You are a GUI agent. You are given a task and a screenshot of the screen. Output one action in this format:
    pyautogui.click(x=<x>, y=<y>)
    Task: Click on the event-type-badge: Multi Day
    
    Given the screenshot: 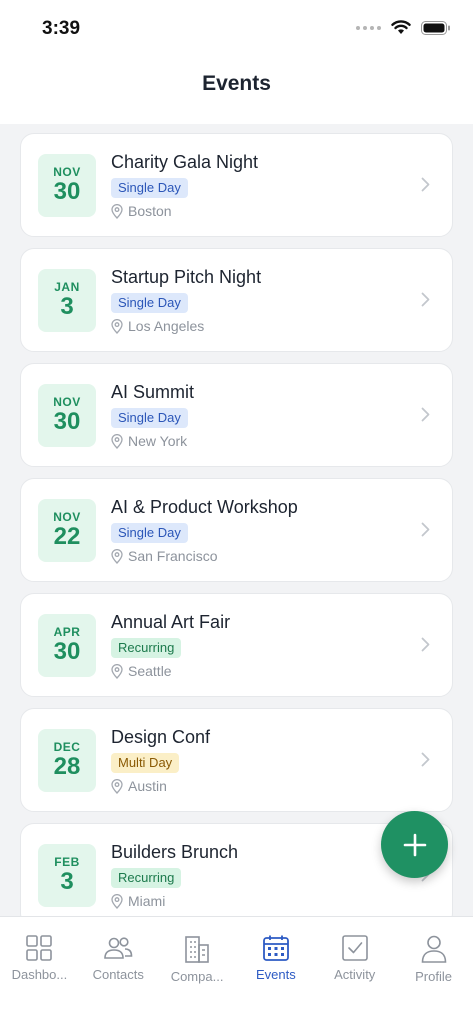 What is the action you would take?
    pyautogui.click(x=145, y=763)
    